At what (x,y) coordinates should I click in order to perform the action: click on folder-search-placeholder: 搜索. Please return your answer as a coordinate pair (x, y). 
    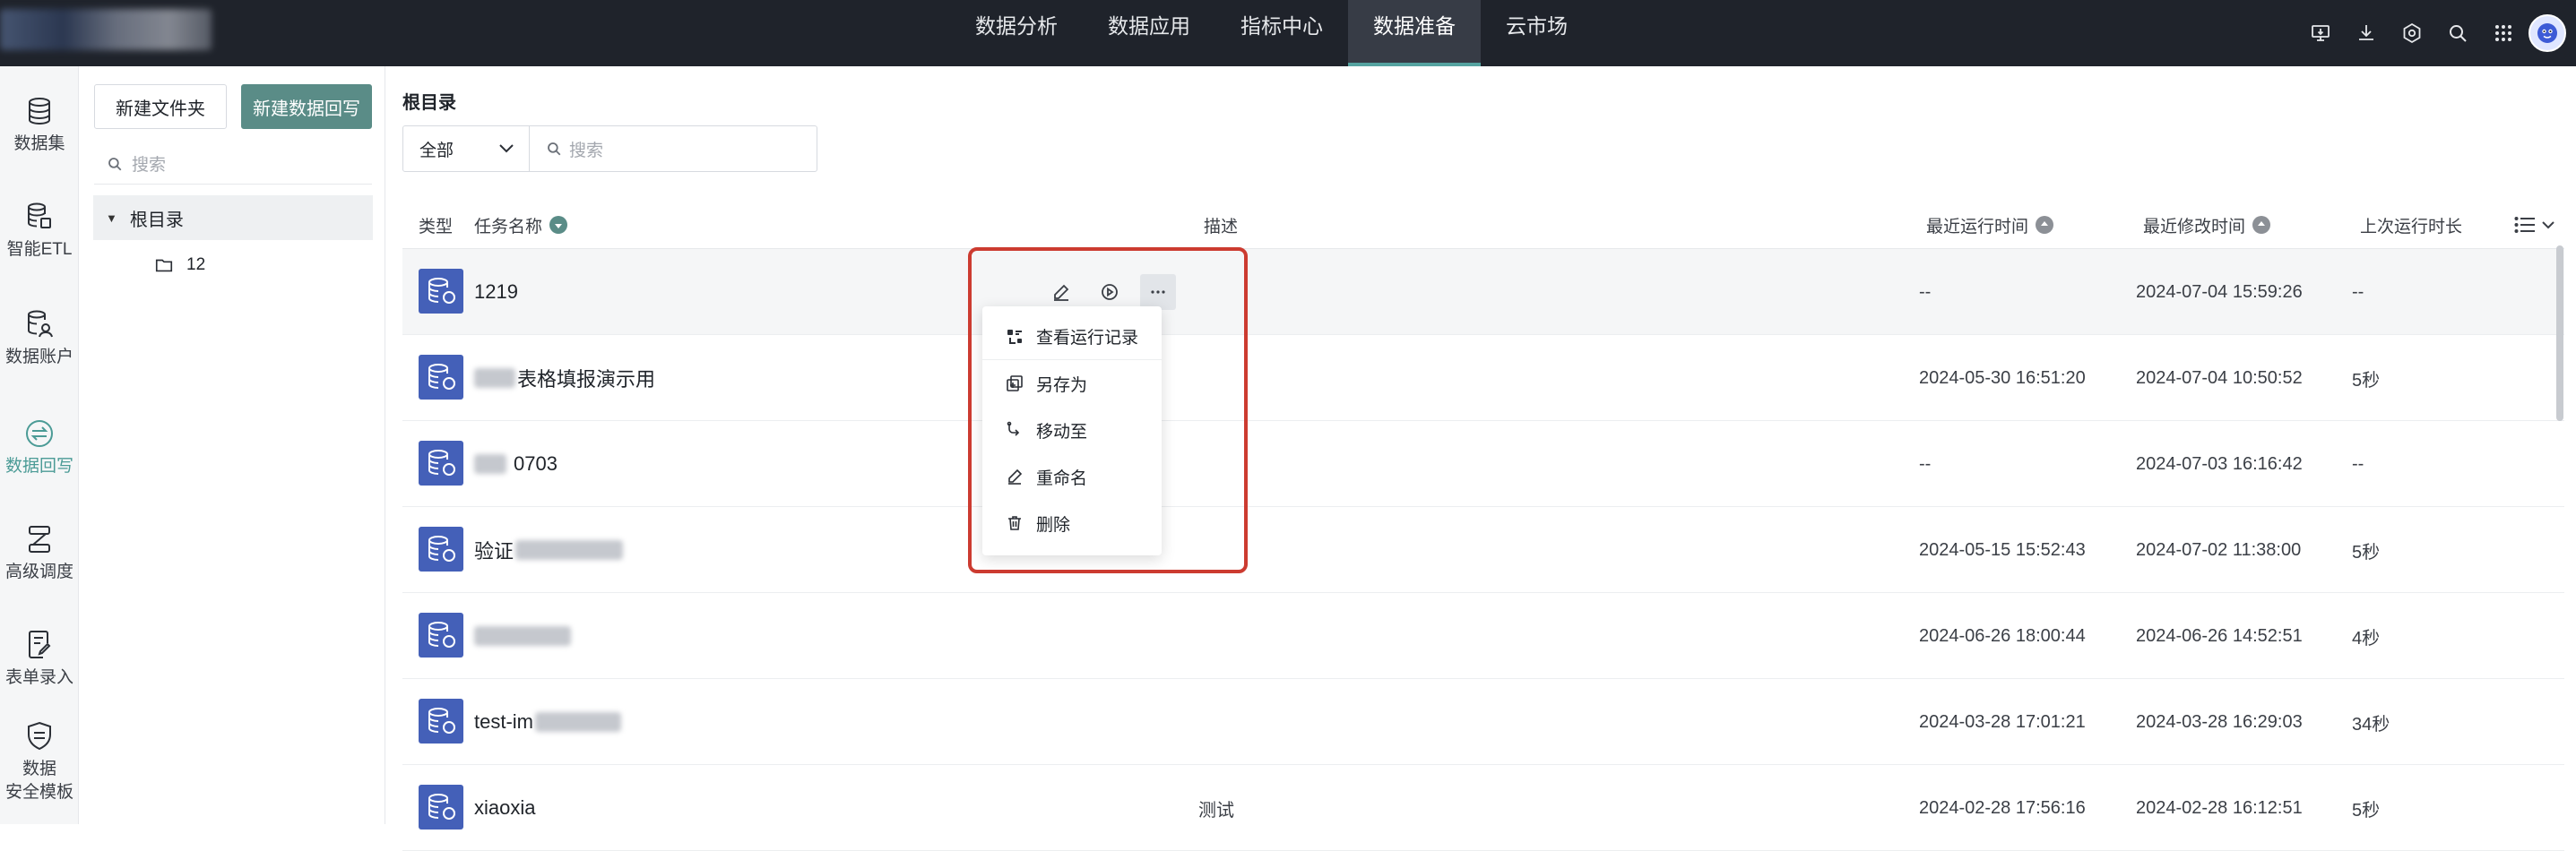
    Looking at the image, I should click on (149, 165).